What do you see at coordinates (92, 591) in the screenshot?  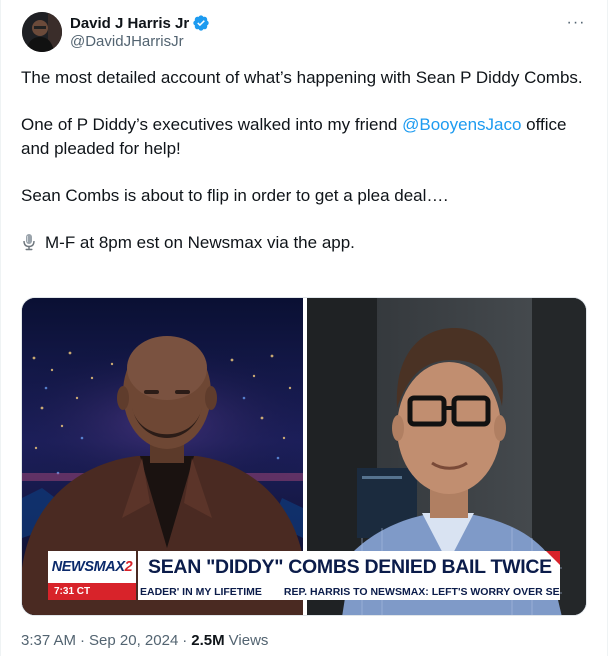 I see `chyron-time: 7:31 CT` at bounding box center [92, 591].